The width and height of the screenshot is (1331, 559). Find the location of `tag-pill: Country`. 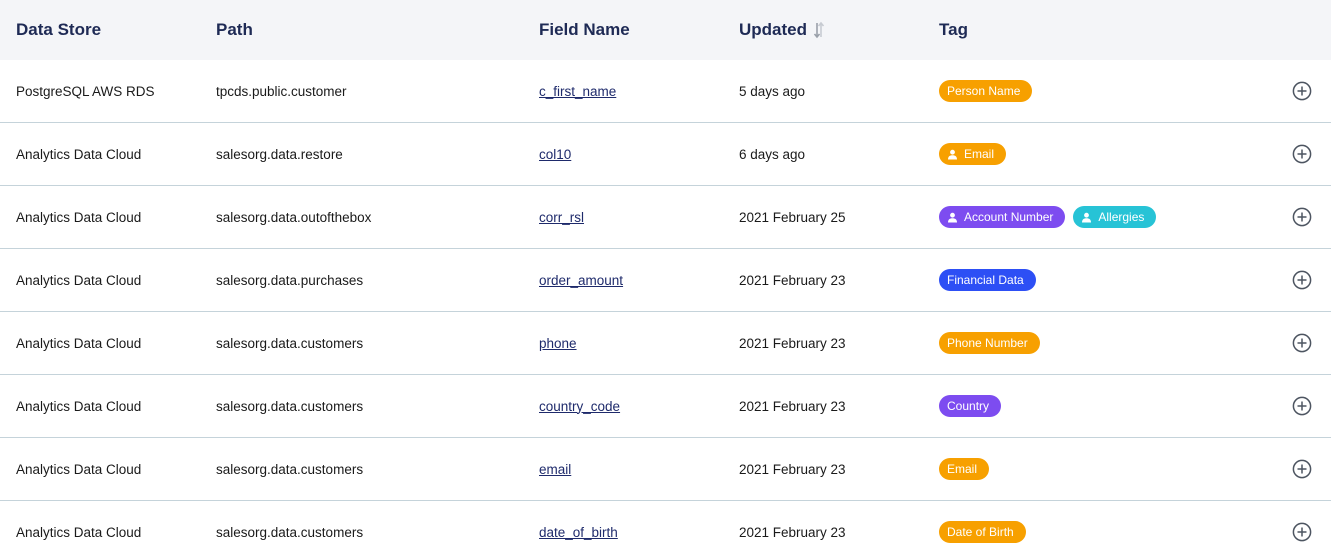

tag-pill: Country is located at coordinates (970, 406).